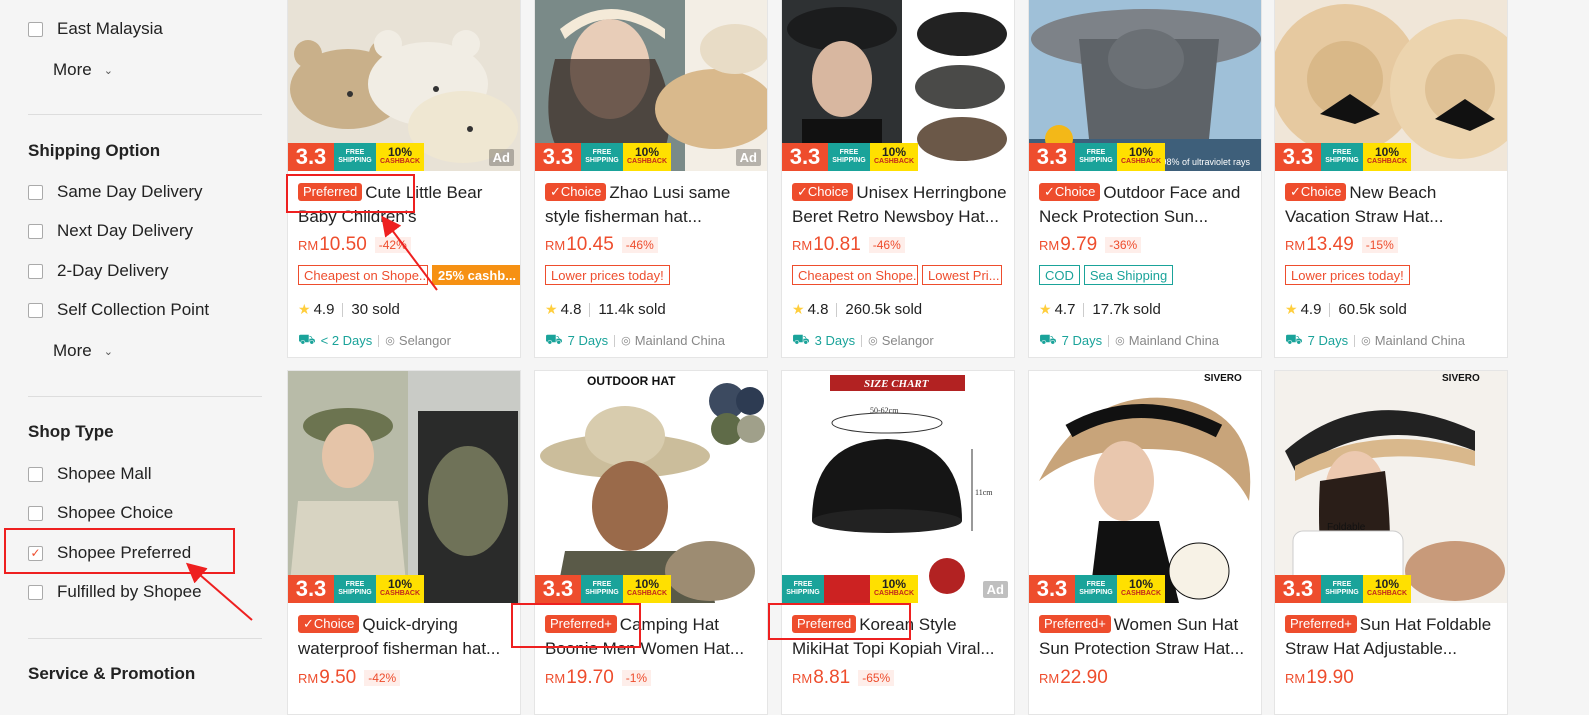  What do you see at coordinates (1073, 677) in the screenshot?
I see `product-price: RM 22.90` at bounding box center [1073, 677].